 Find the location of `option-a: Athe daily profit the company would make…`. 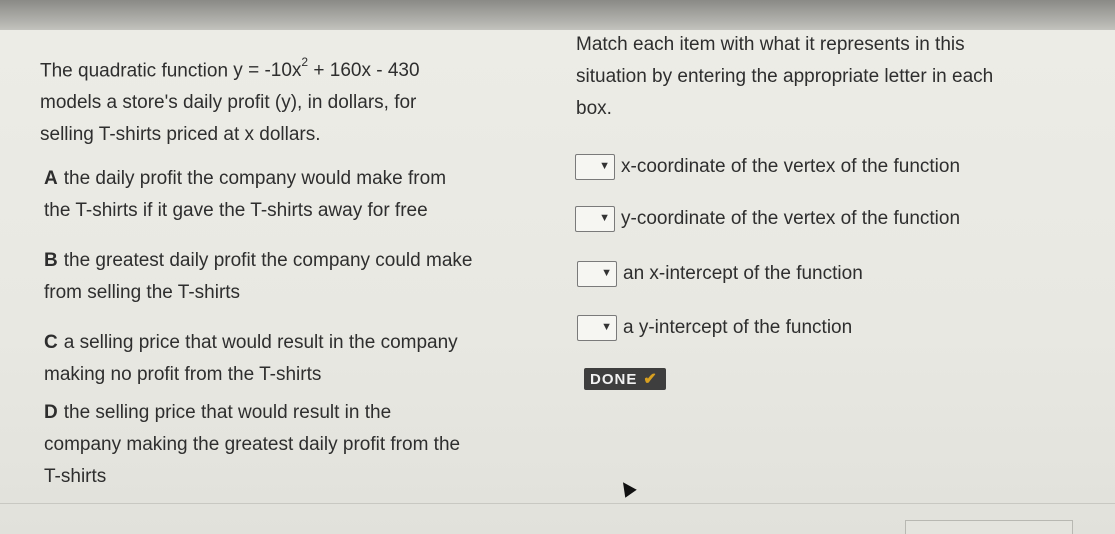

option-a: Athe daily profit the company would make… is located at coordinates (245, 194).